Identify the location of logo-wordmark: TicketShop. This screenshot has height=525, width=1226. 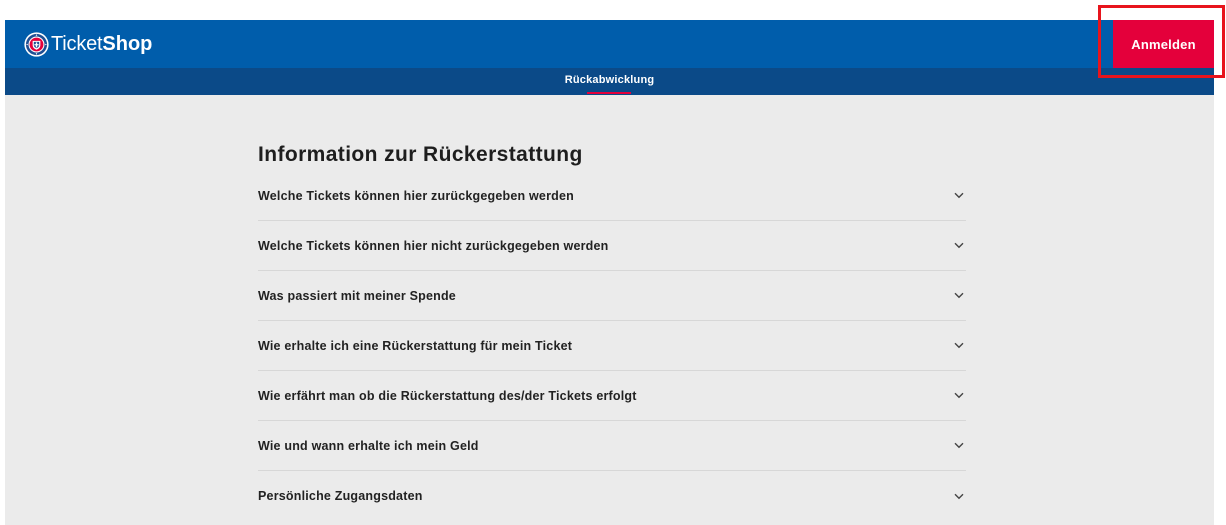
(101, 44).